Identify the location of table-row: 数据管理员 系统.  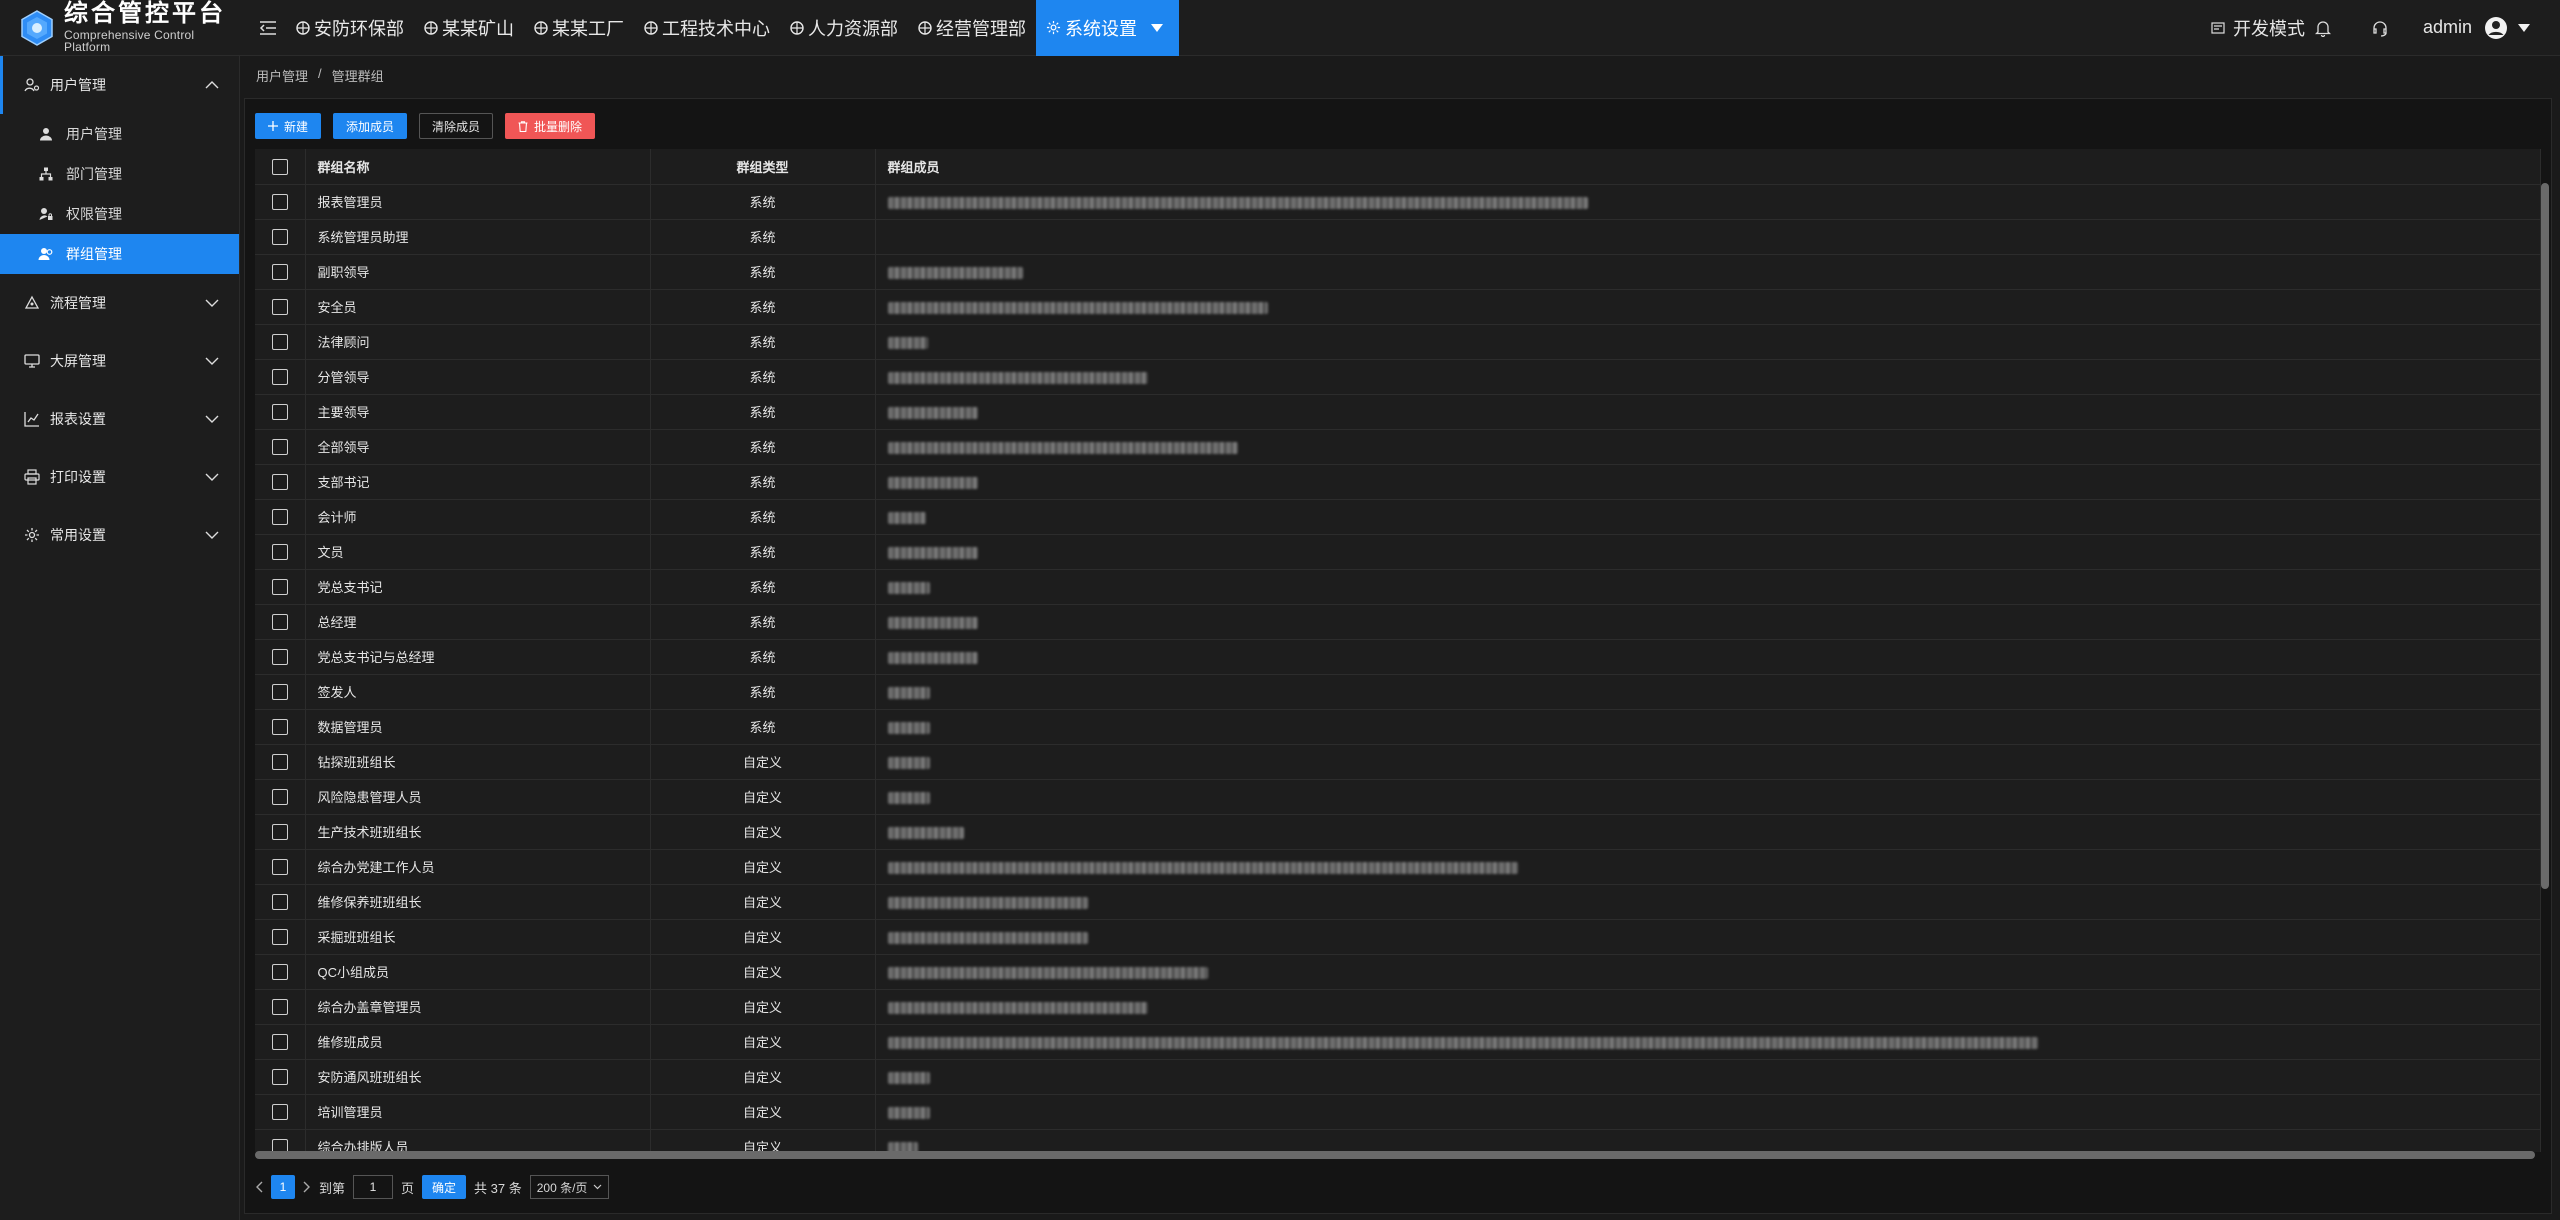
(1398, 727).